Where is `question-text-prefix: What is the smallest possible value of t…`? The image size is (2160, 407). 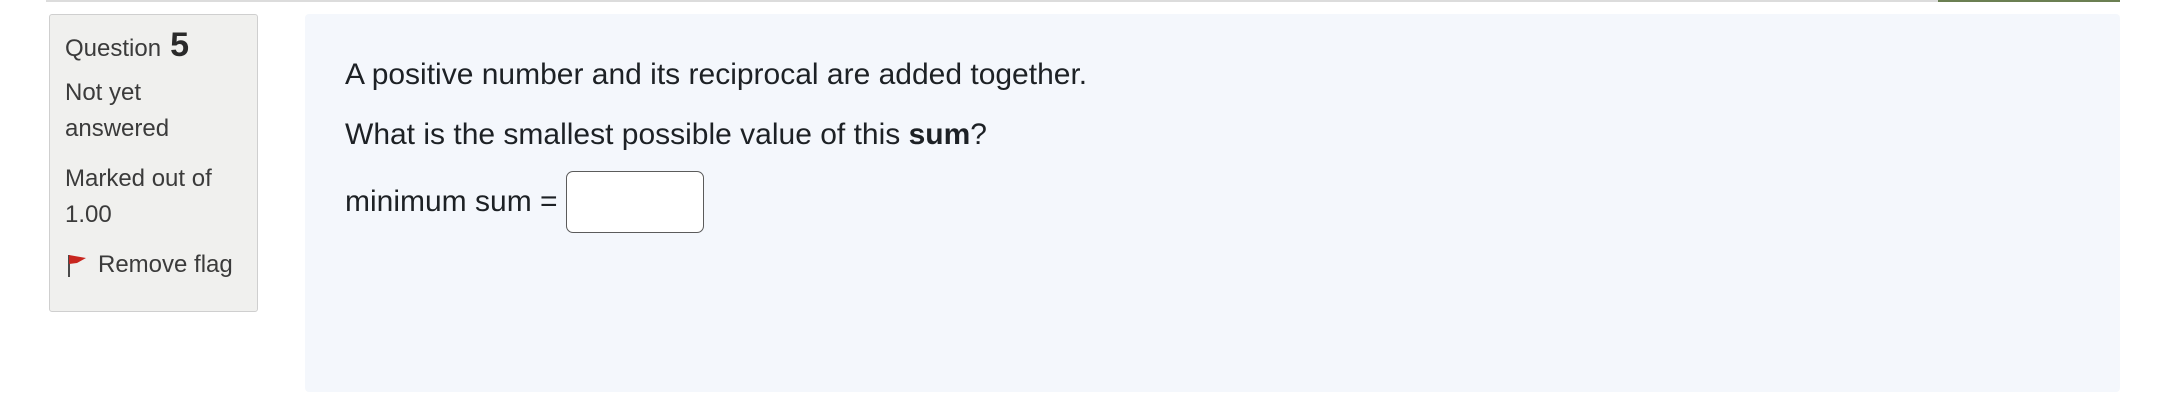
question-text-prefix: What is the smallest possible value of t… is located at coordinates (627, 134).